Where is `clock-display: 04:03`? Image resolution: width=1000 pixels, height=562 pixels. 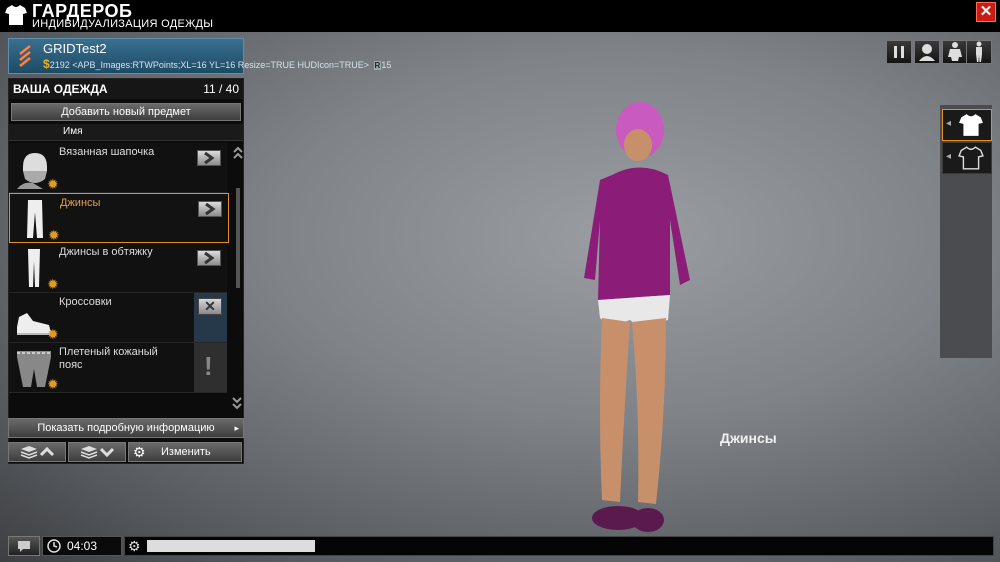 clock-display: 04:03 is located at coordinates (82, 546).